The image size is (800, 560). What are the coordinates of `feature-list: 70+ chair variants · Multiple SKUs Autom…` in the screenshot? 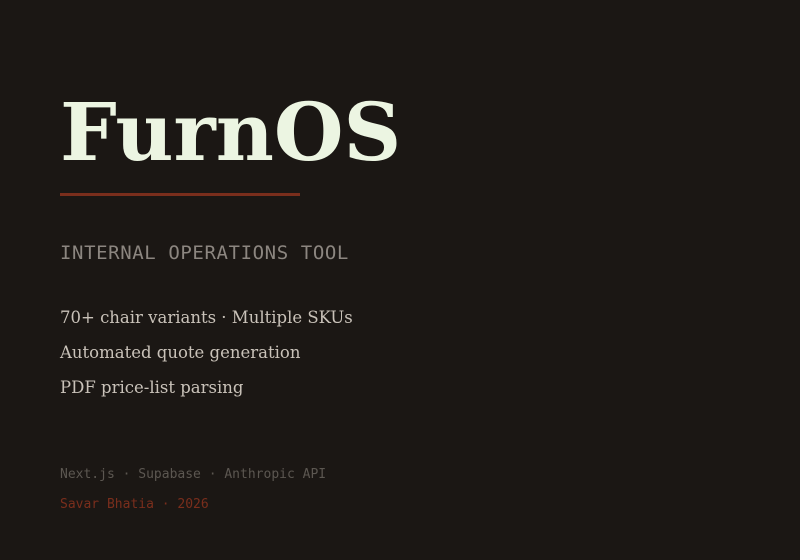 It's located at (206, 352).